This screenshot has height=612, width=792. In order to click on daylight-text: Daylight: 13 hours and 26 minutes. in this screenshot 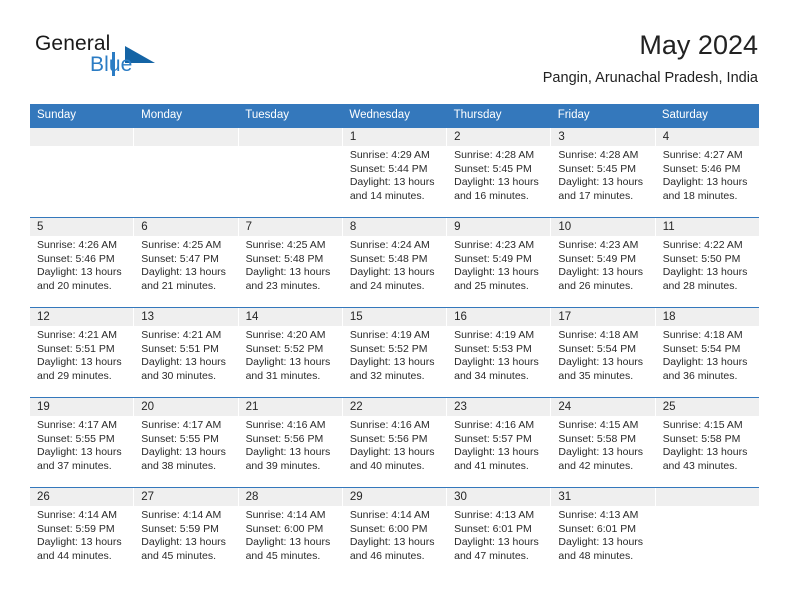, I will do `click(601, 279)`.